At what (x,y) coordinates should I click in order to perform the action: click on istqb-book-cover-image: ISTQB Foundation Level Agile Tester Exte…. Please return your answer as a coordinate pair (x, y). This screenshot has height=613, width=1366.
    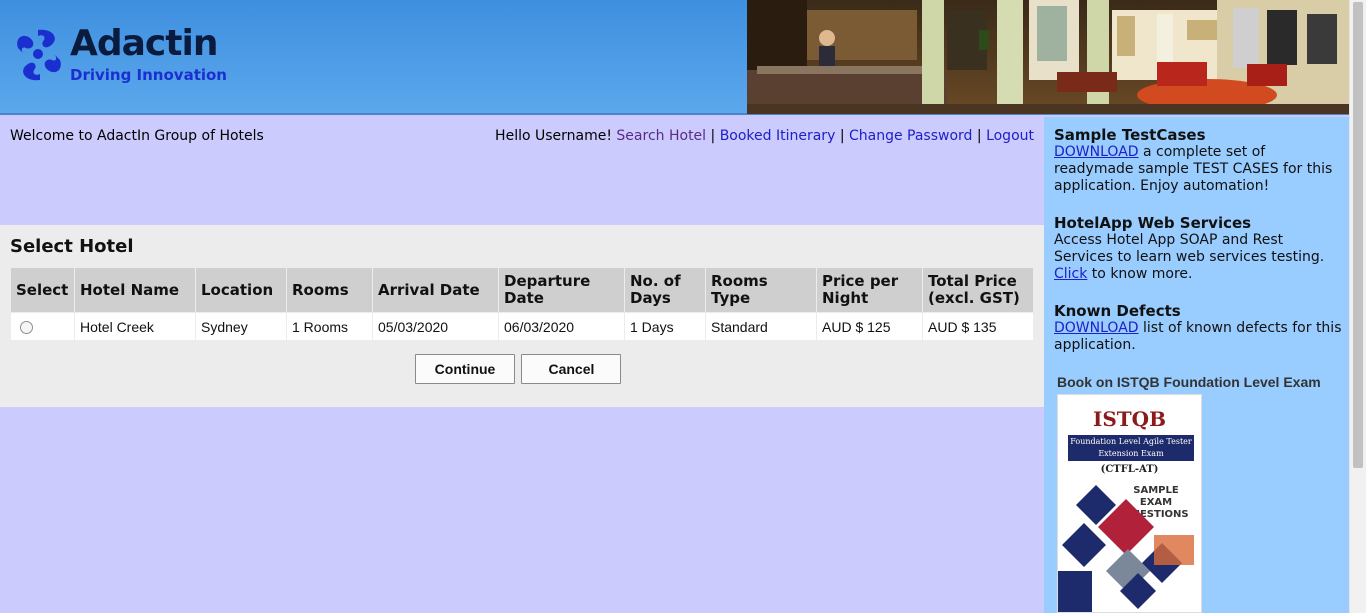
    Looking at the image, I should click on (1129, 503).